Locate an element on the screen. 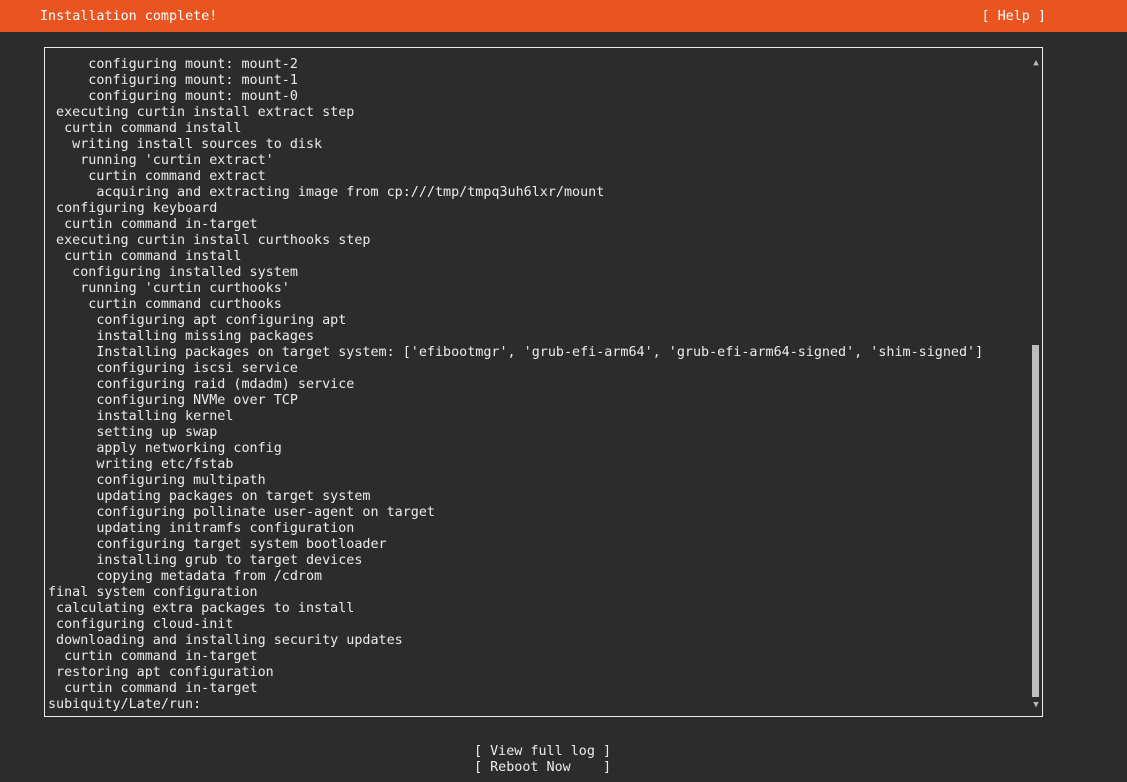 The image size is (1127, 782). log-line: writing install sources to disk is located at coordinates (185, 144).